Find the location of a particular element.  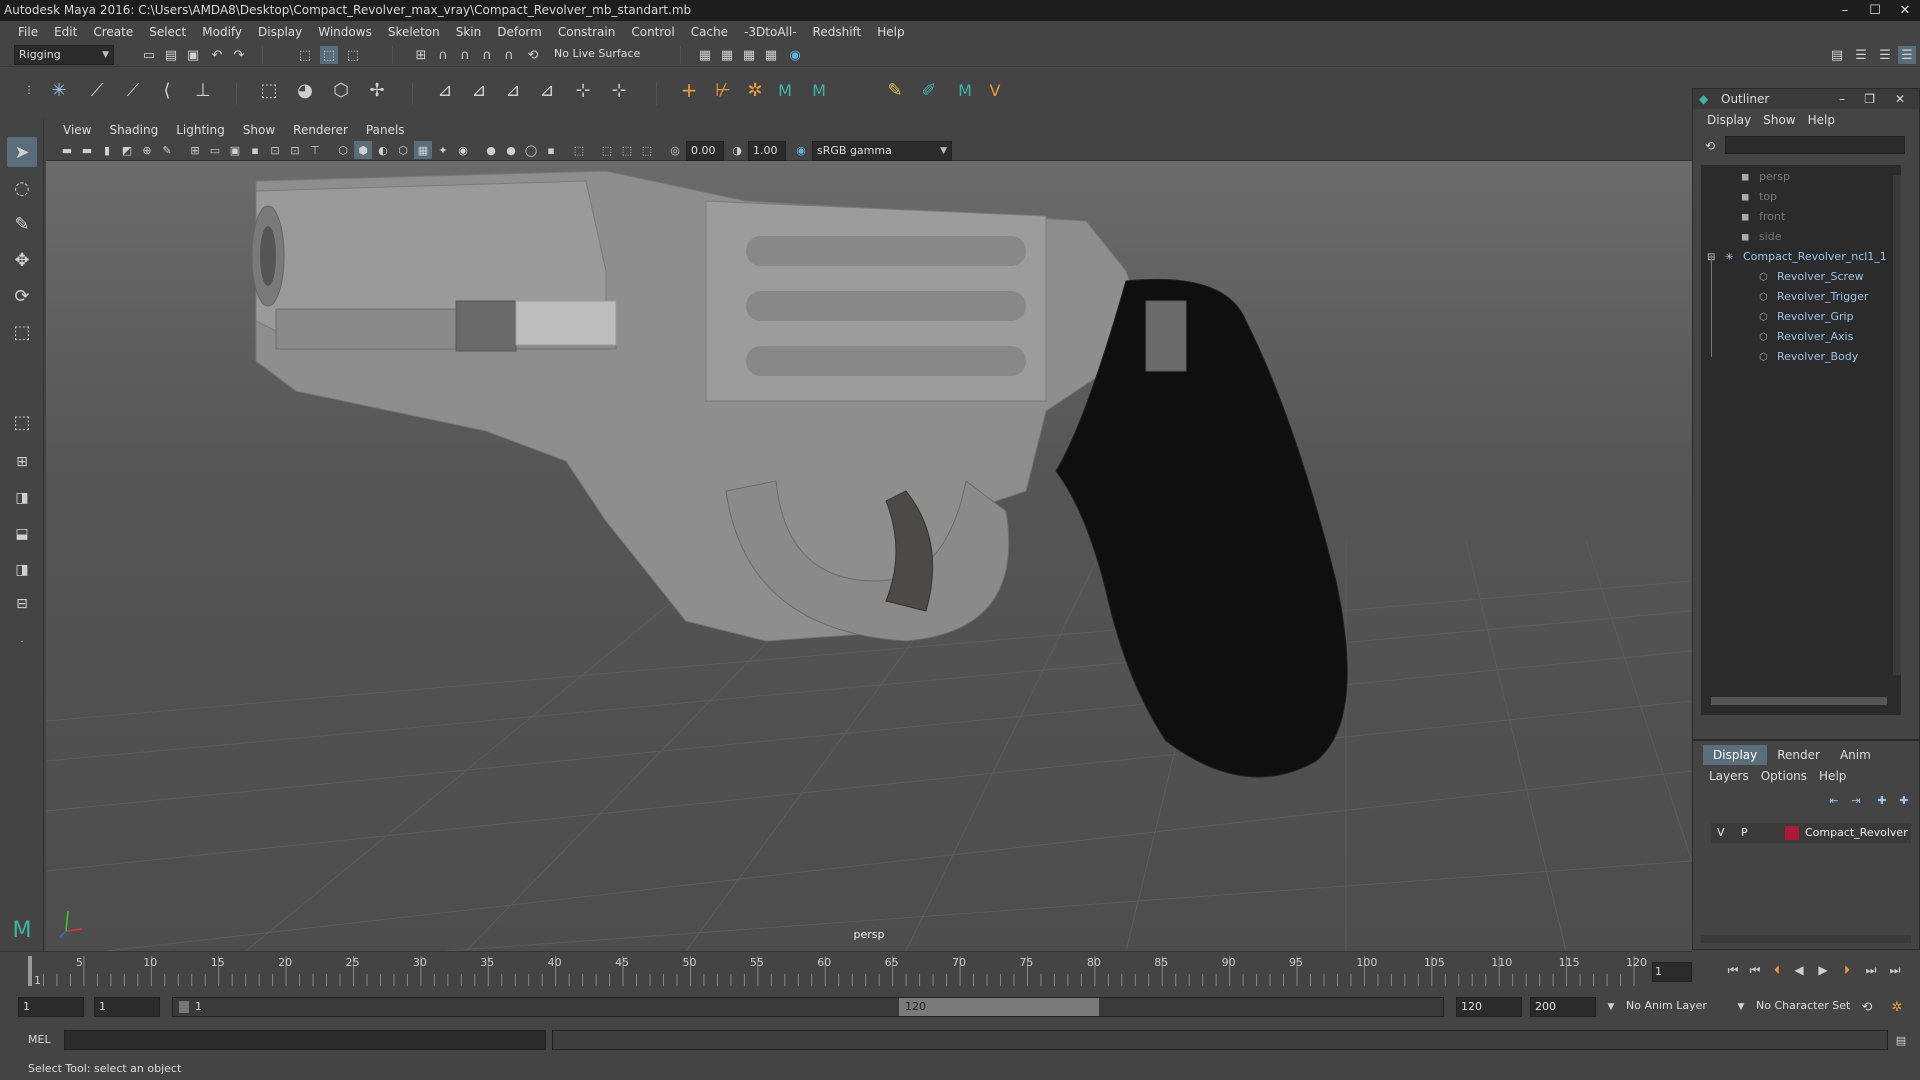

four-view-icon: ⊞ is located at coordinates (22, 462).